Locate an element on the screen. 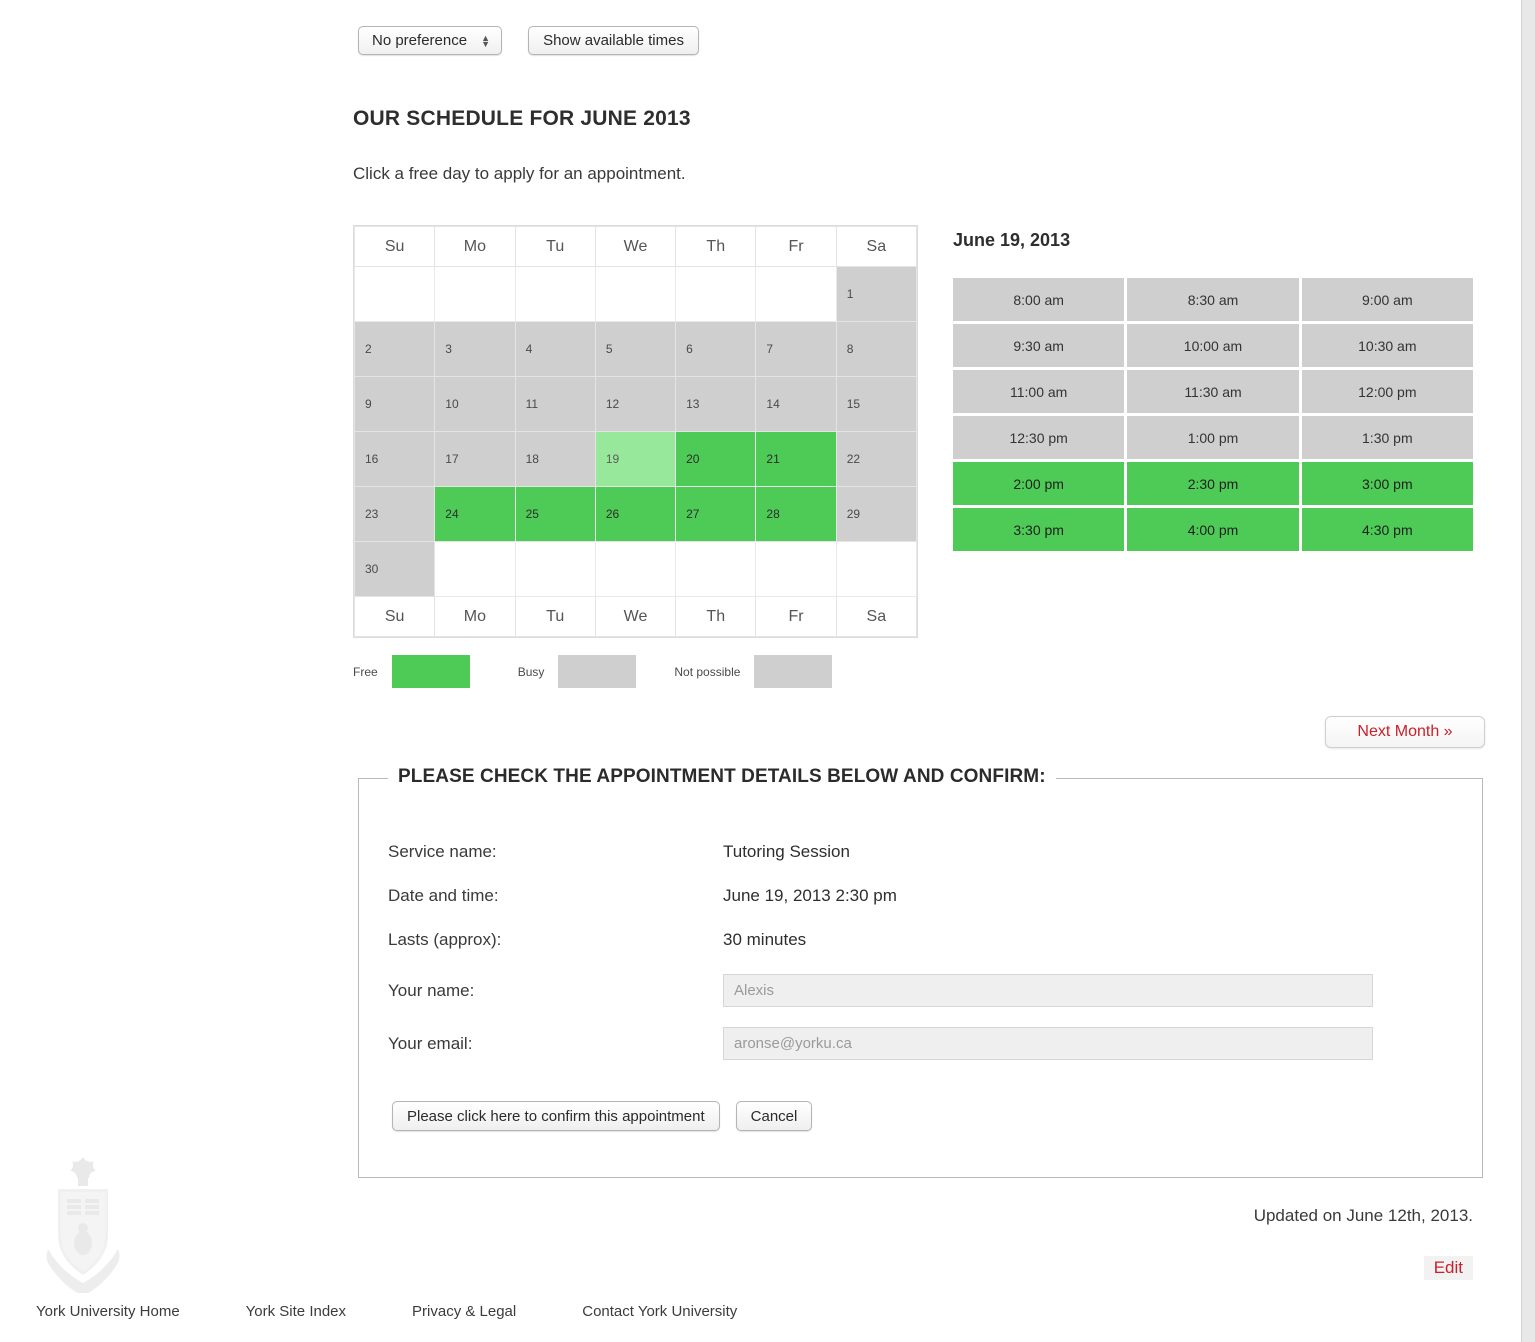 The image size is (1535, 1342). time-slot: 2:30 pm is located at coordinates (1213, 483).